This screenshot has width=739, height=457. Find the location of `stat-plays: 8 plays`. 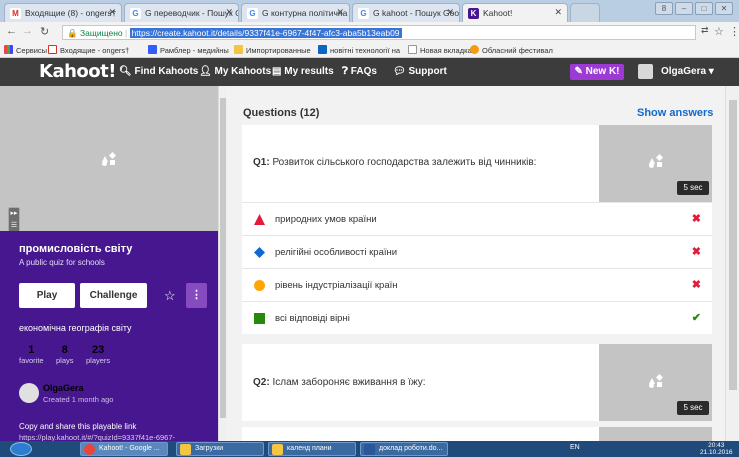

stat-plays: 8 plays is located at coordinates (65, 354).